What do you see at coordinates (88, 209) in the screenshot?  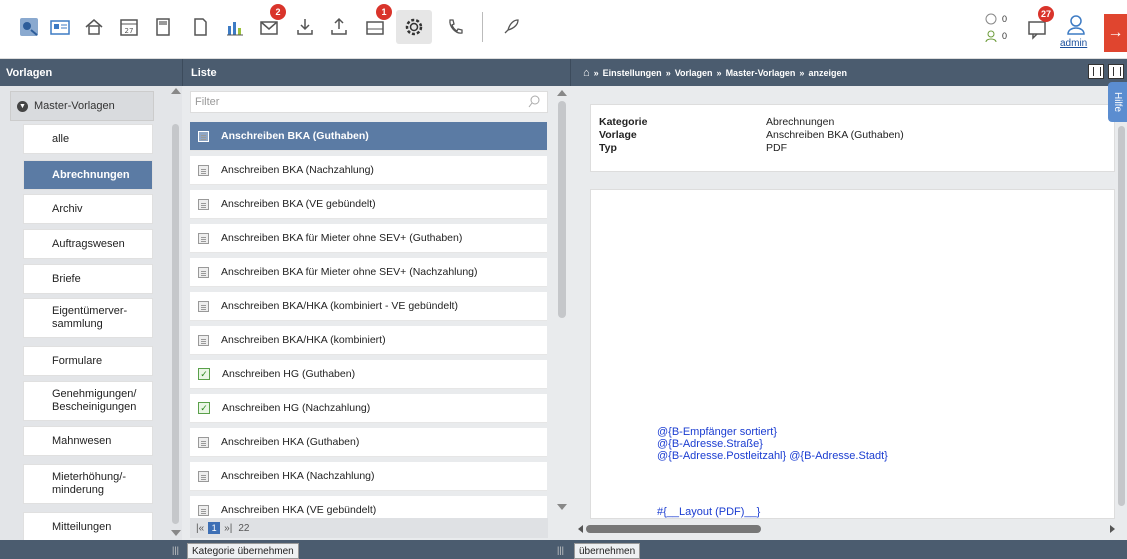 I see `category-item: Archiv` at bounding box center [88, 209].